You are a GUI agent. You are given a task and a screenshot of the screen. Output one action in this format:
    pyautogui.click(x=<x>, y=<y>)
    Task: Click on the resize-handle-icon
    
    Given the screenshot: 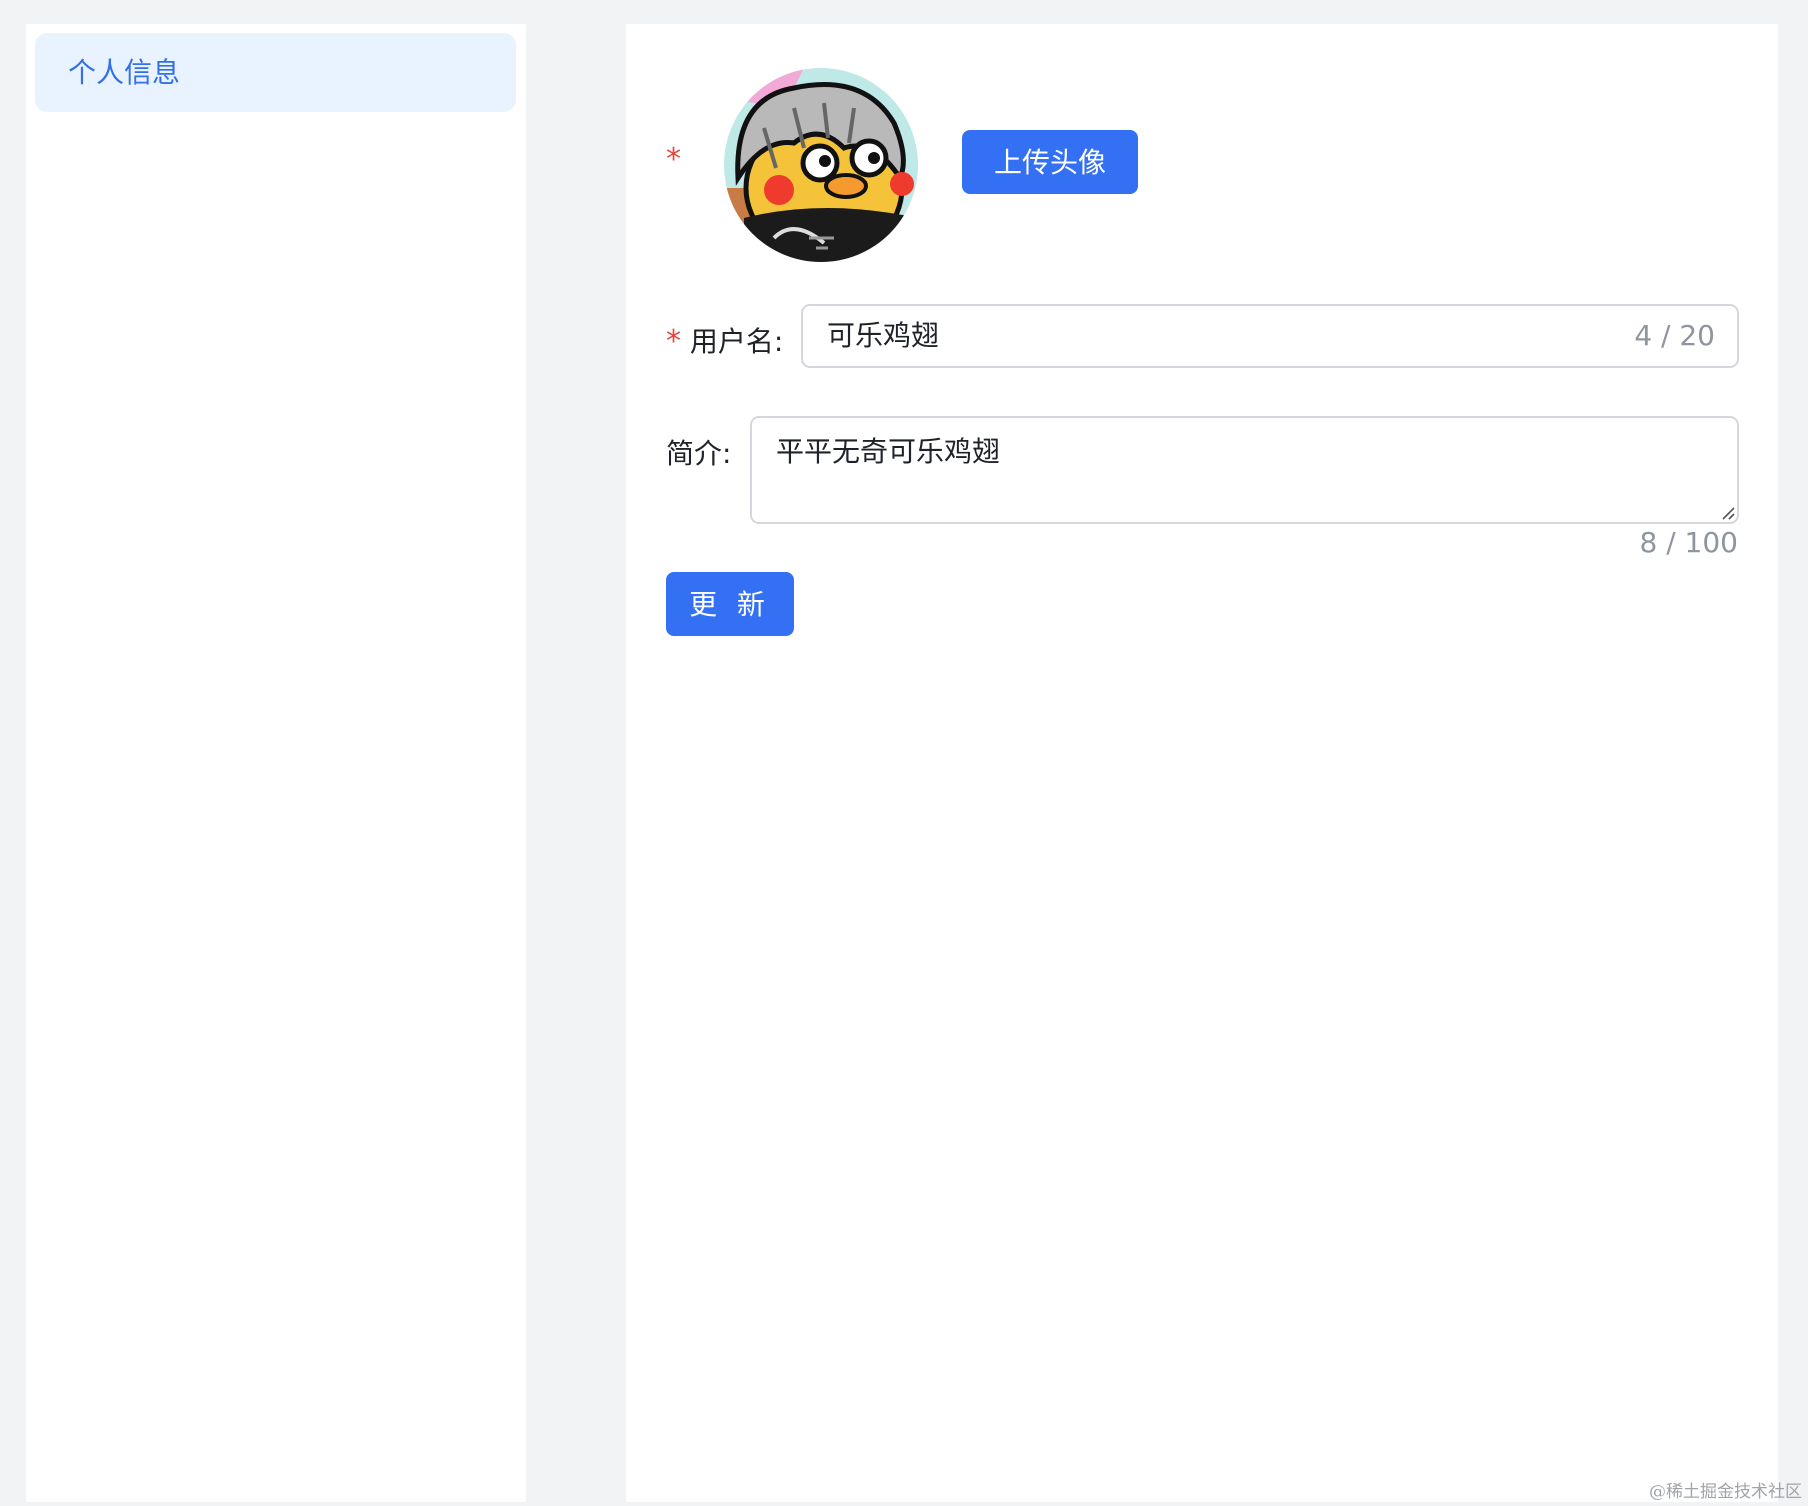 What is the action you would take?
    pyautogui.click(x=1727, y=512)
    